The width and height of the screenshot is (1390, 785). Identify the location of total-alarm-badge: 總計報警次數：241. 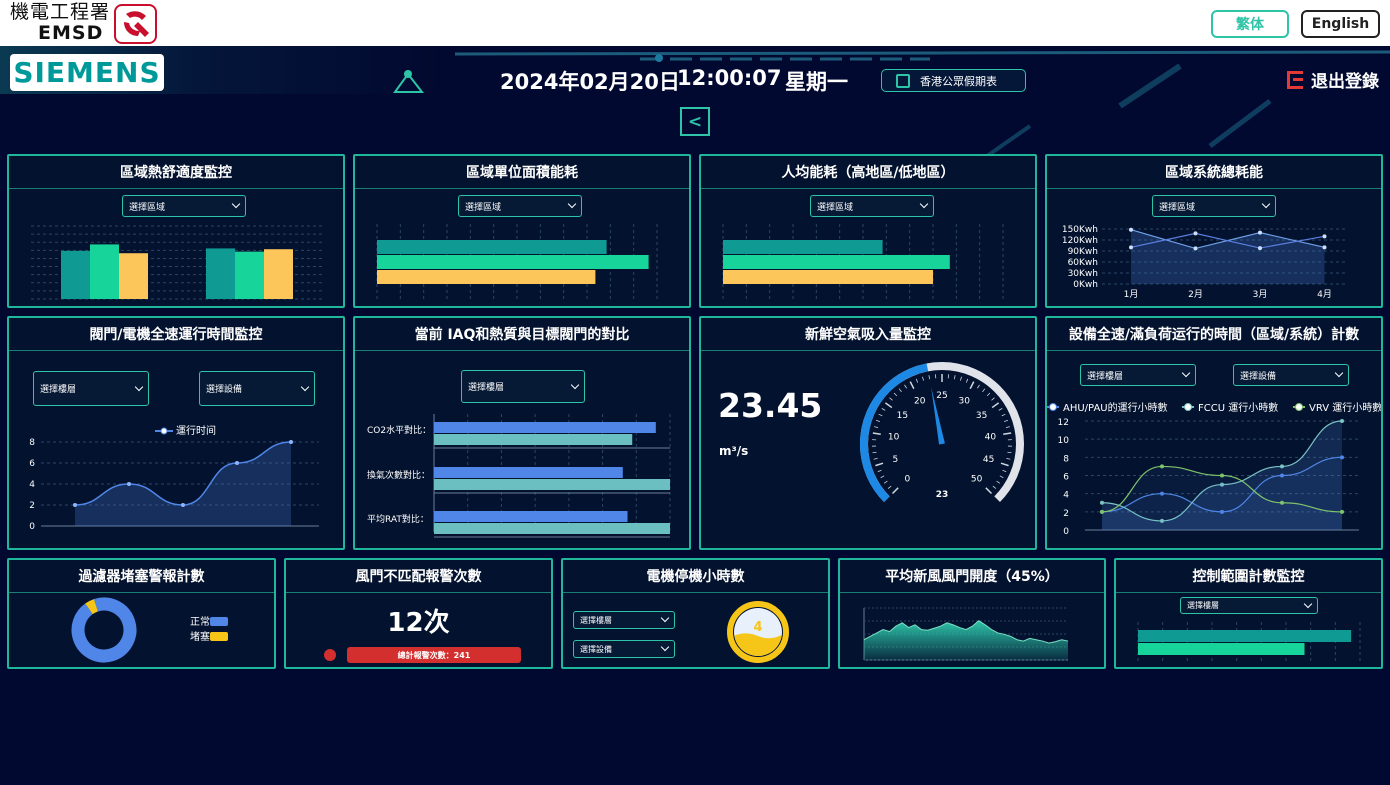
(434, 655).